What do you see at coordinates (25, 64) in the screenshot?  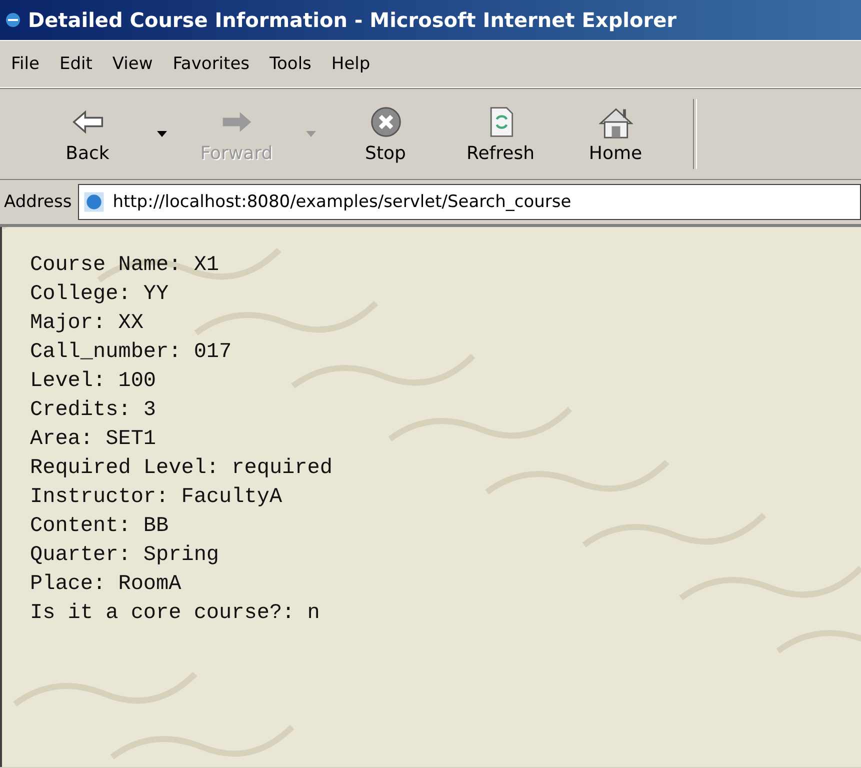 I see `menu-item: File` at bounding box center [25, 64].